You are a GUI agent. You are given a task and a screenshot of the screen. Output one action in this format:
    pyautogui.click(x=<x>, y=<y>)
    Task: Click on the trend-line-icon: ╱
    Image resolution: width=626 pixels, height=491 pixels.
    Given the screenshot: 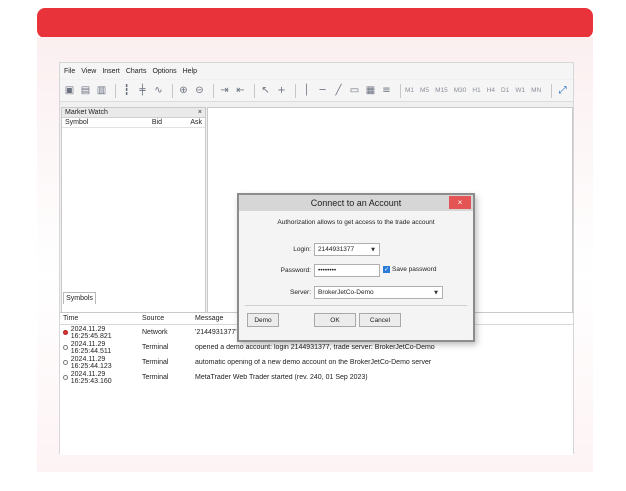 What is the action you would take?
    pyautogui.click(x=338, y=90)
    